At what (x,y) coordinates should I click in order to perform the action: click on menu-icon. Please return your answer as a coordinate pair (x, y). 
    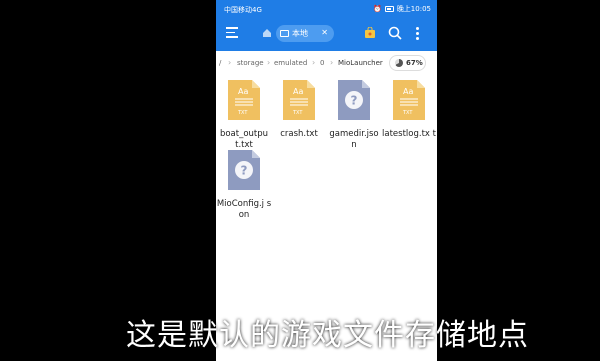
    Looking at the image, I should click on (232, 33).